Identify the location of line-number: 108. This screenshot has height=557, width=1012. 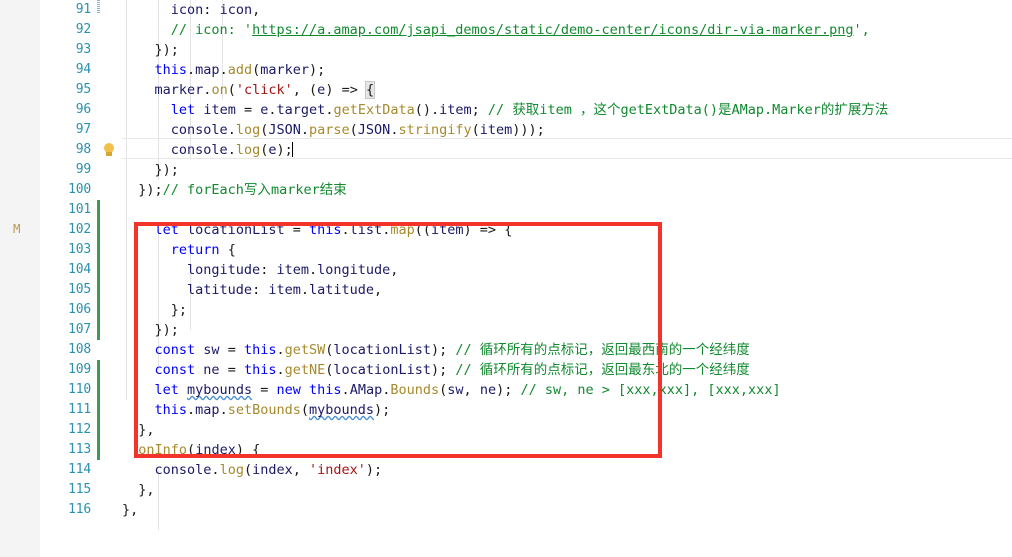
(79, 349).